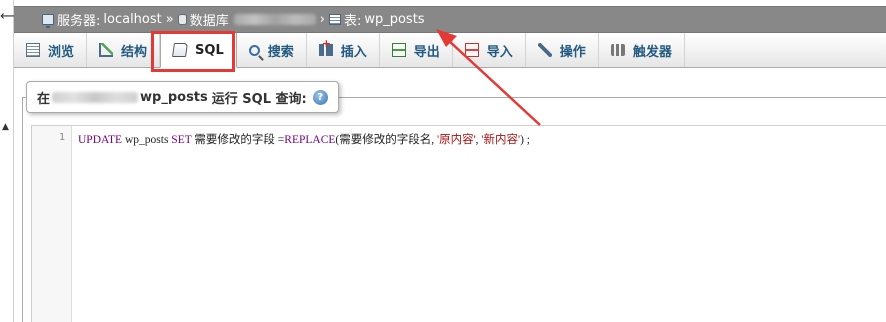 The height and width of the screenshot is (322, 886). What do you see at coordinates (310, 140) in the screenshot?
I see `function-replace: REPLACE` at bounding box center [310, 140].